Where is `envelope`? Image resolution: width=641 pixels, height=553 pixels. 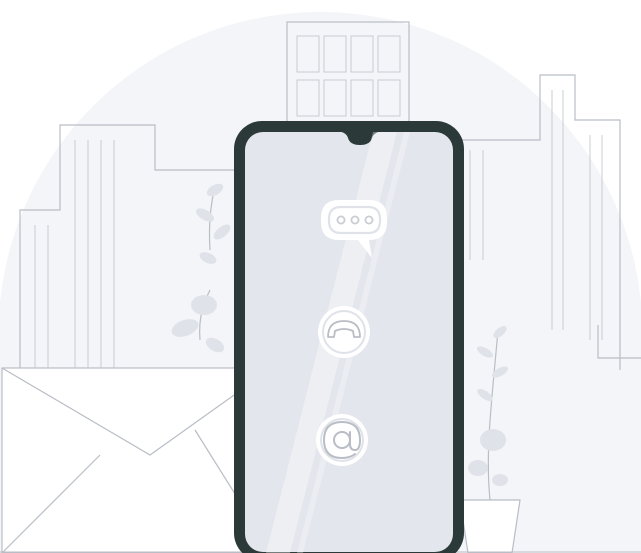
envelope is located at coordinates (137, 460).